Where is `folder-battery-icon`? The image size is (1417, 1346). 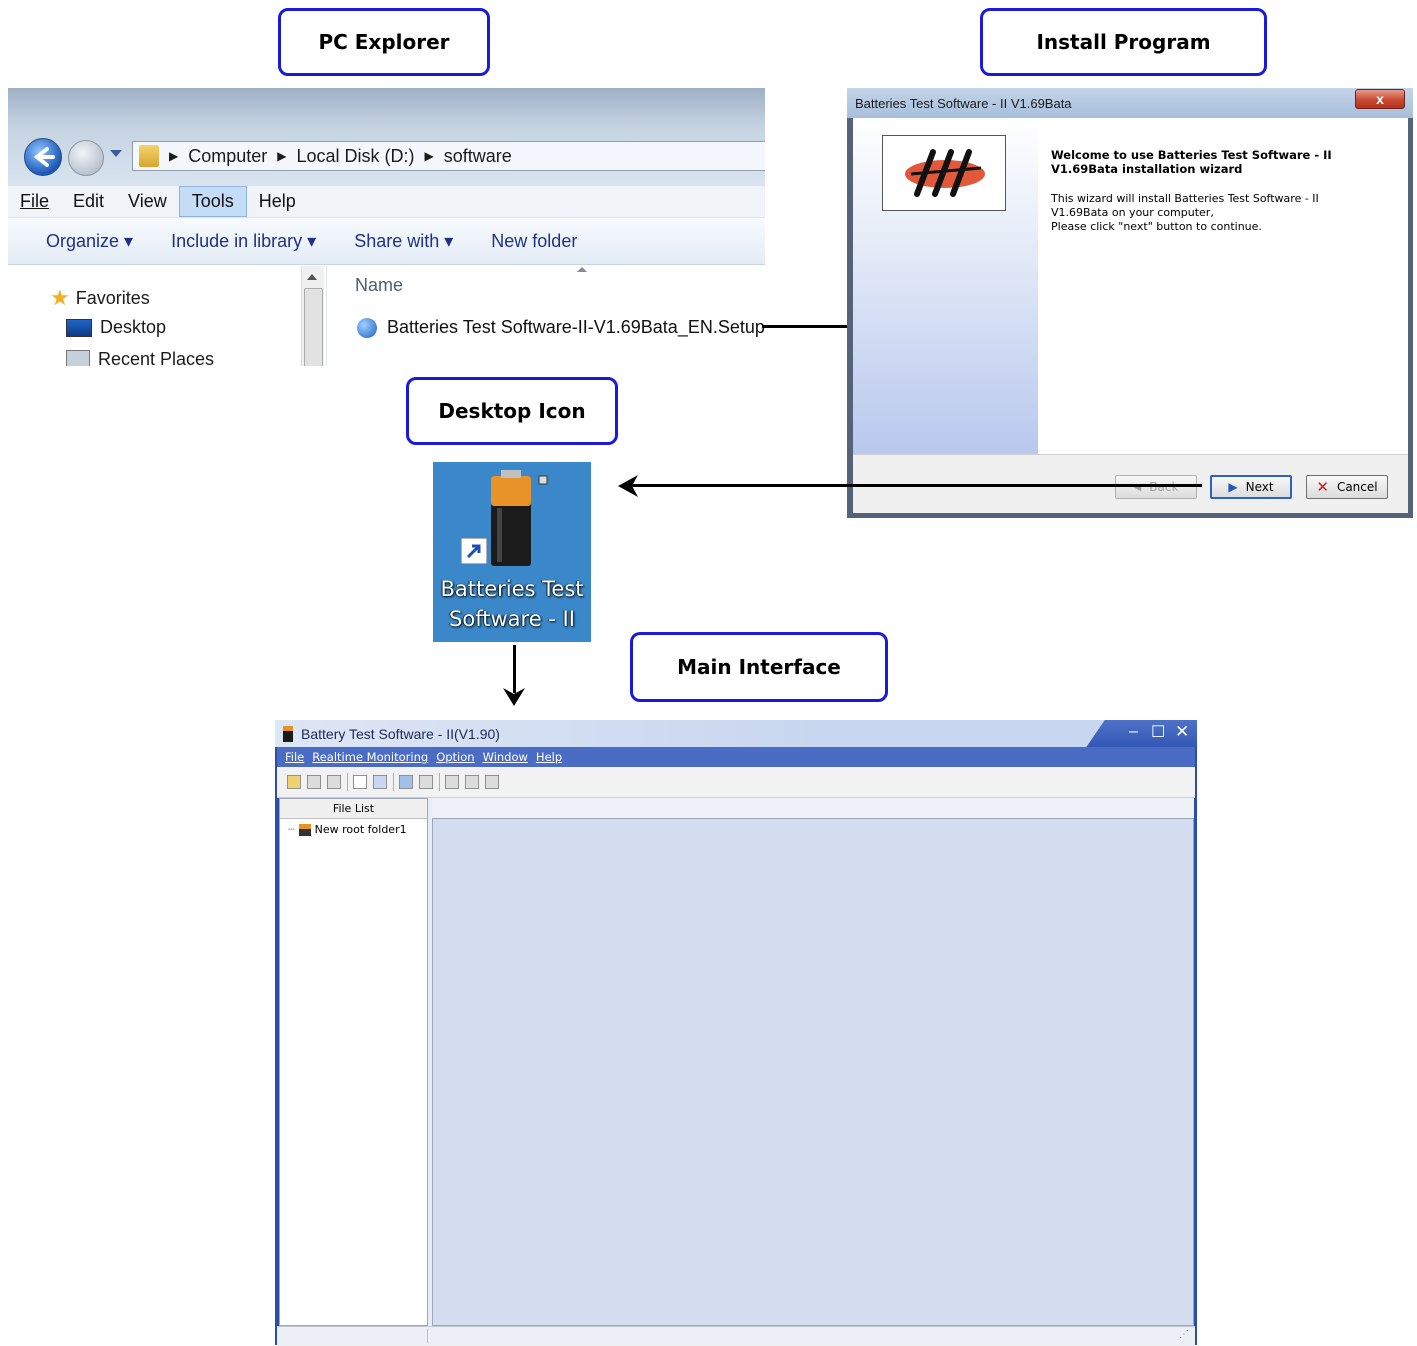
folder-battery-icon is located at coordinates (304, 829).